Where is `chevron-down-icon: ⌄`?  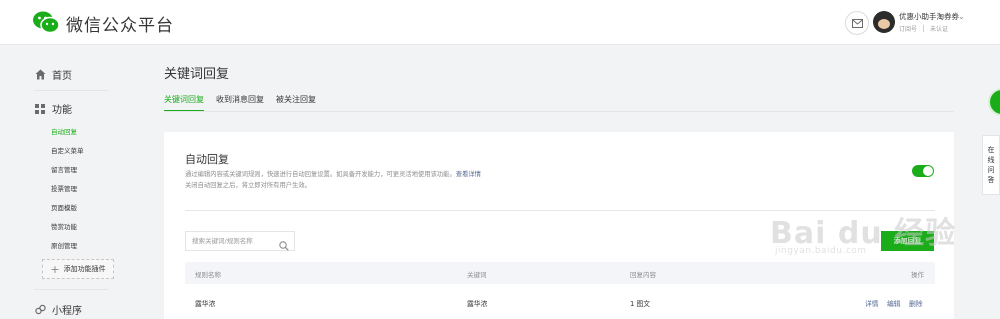
chevron-down-icon: ⌄ is located at coordinates (961, 16).